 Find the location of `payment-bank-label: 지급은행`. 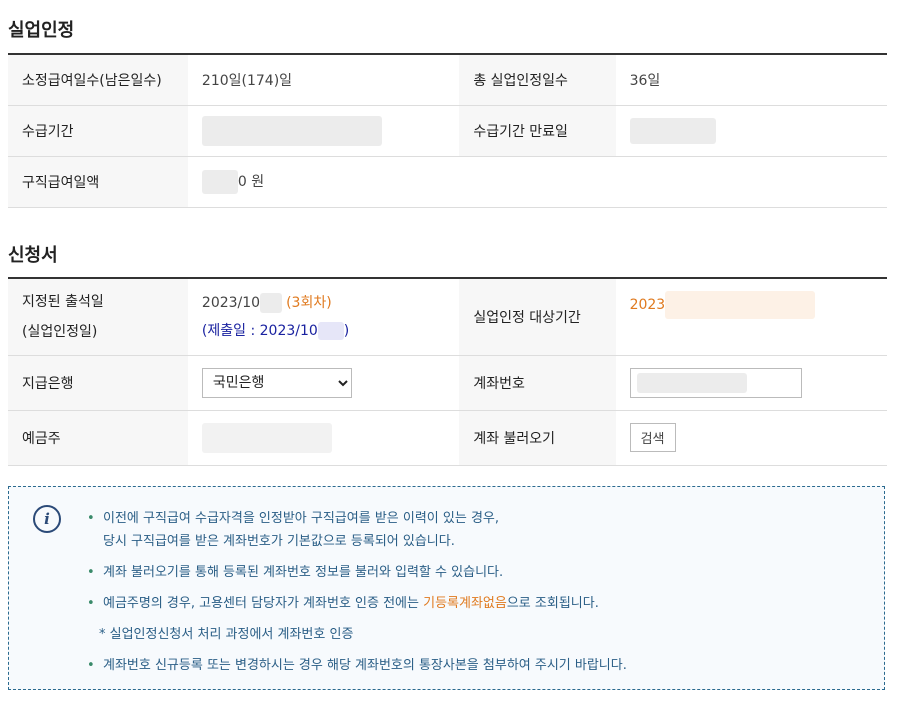

payment-bank-label: 지급은행 is located at coordinates (98, 383).